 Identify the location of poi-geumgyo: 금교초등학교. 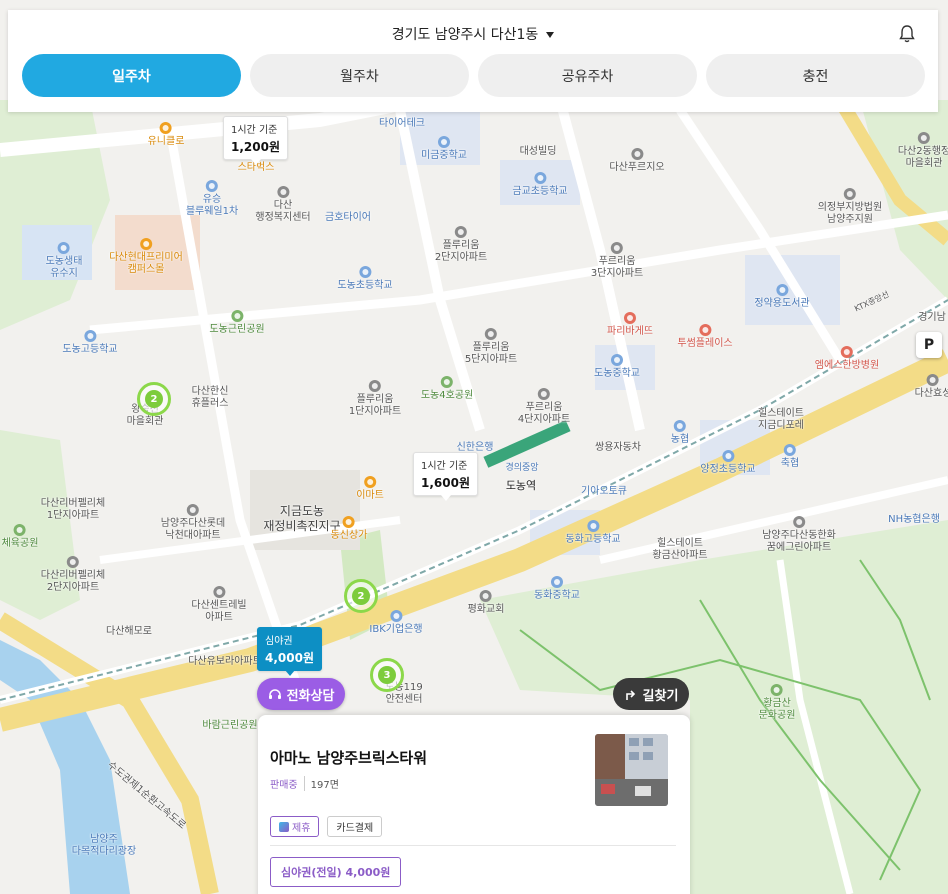
(540, 185).